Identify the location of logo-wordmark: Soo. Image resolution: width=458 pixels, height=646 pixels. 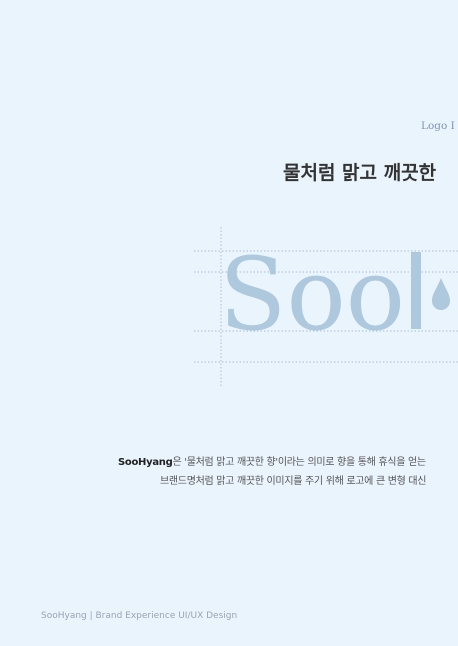
(312, 294).